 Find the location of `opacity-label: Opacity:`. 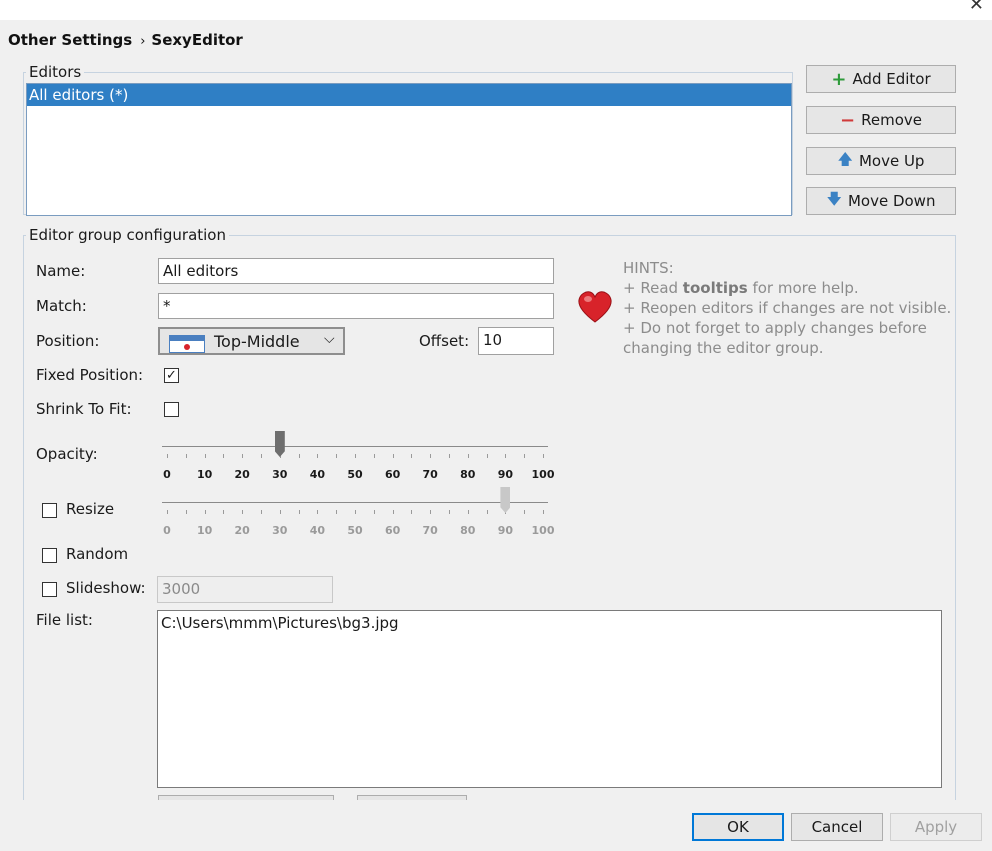

opacity-label: Opacity: is located at coordinates (67, 454).